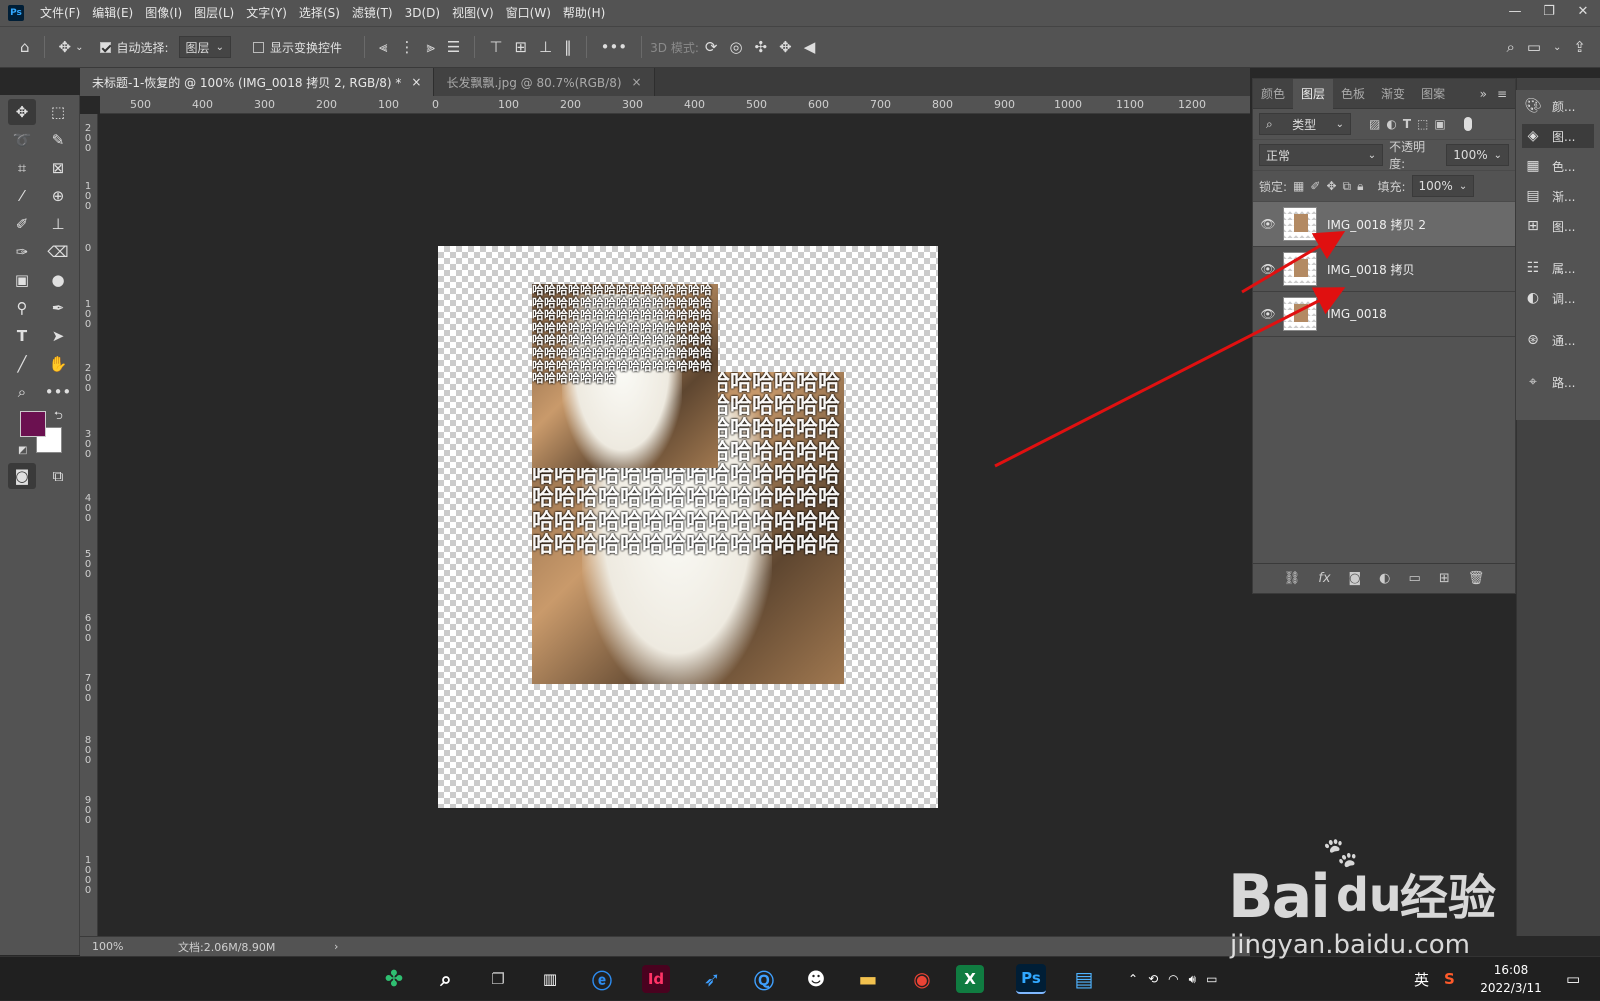  Describe the element at coordinates (1211, 979) in the screenshot. I see `battery-icon: ▭` at that location.